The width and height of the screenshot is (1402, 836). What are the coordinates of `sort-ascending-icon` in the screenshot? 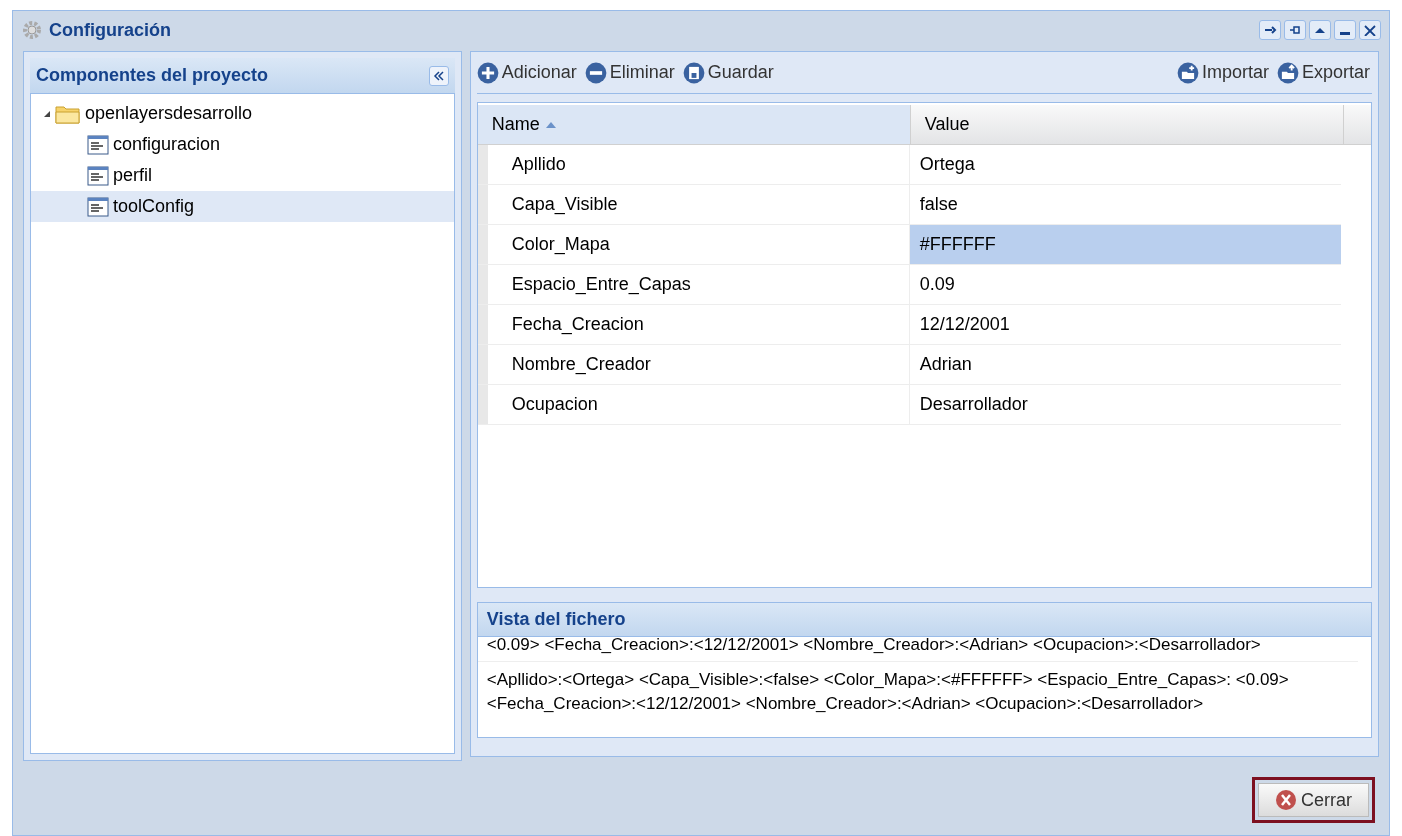 It's located at (550, 124).